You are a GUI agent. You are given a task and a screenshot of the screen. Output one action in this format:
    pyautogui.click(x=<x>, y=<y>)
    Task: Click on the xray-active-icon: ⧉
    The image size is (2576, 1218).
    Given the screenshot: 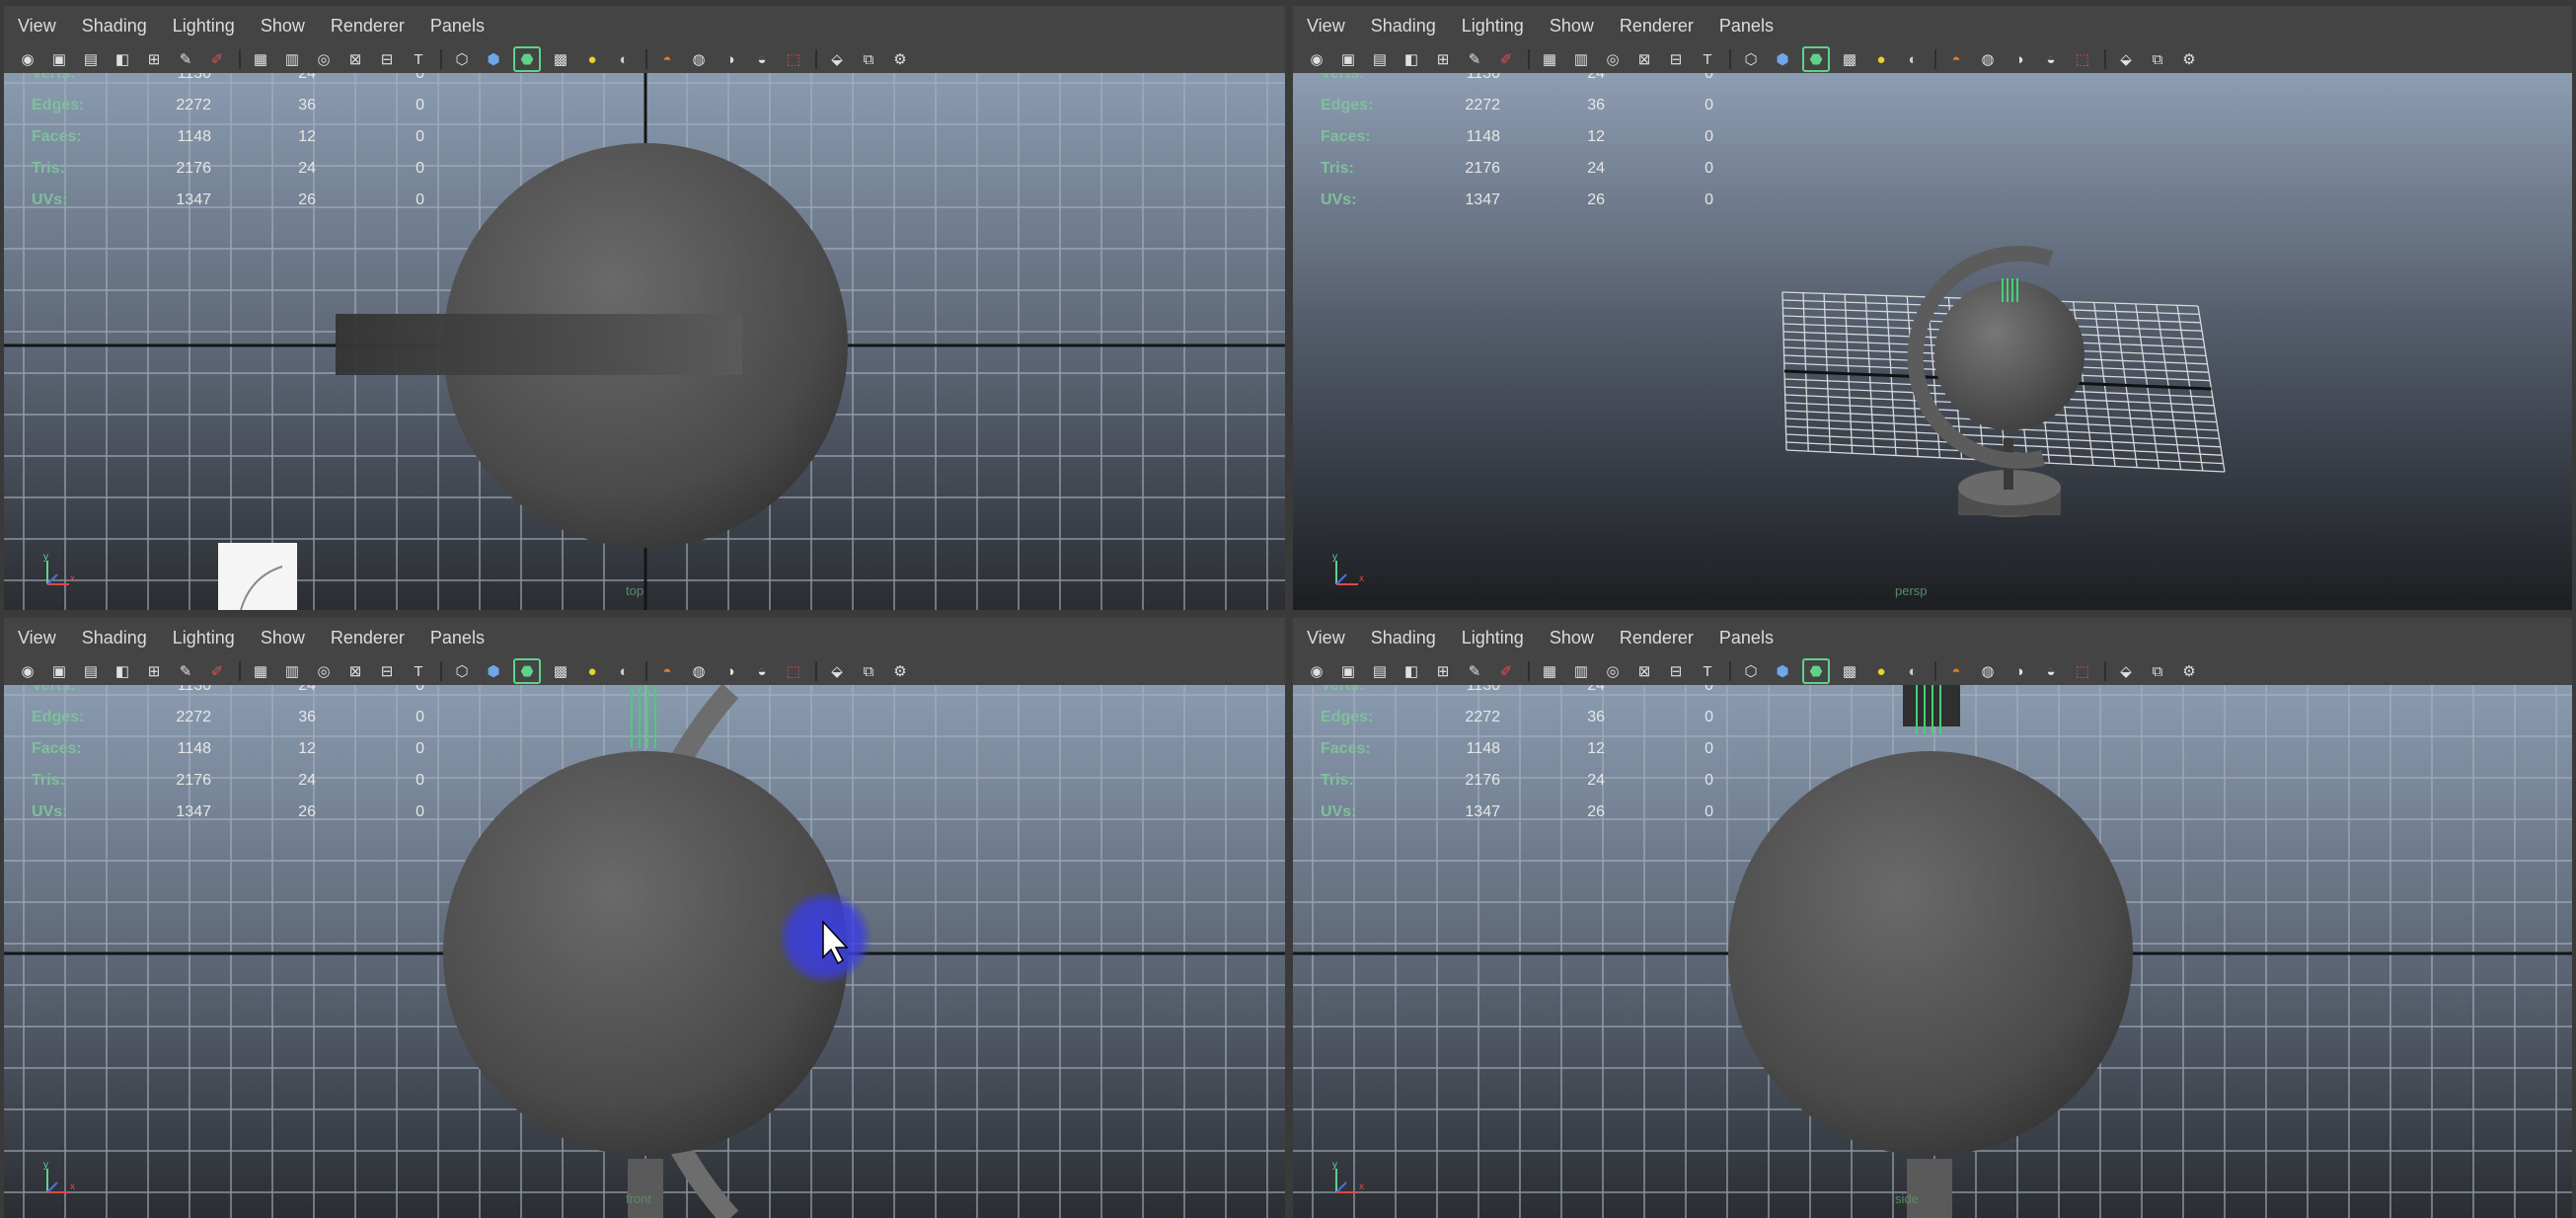 What is the action you would take?
    pyautogui.click(x=2157, y=59)
    